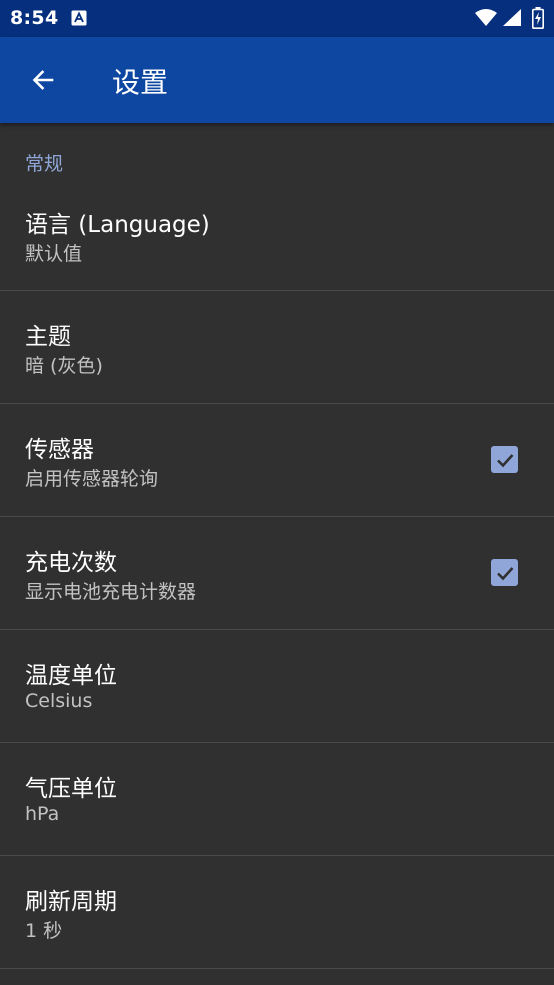 This screenshot has width=554, height=985. What do you see at coordinates (277, 573) in the screenshot?
I see `pref-charge-count: 充电次数 显示电池充电计数器` at bounding box center [277, 573].